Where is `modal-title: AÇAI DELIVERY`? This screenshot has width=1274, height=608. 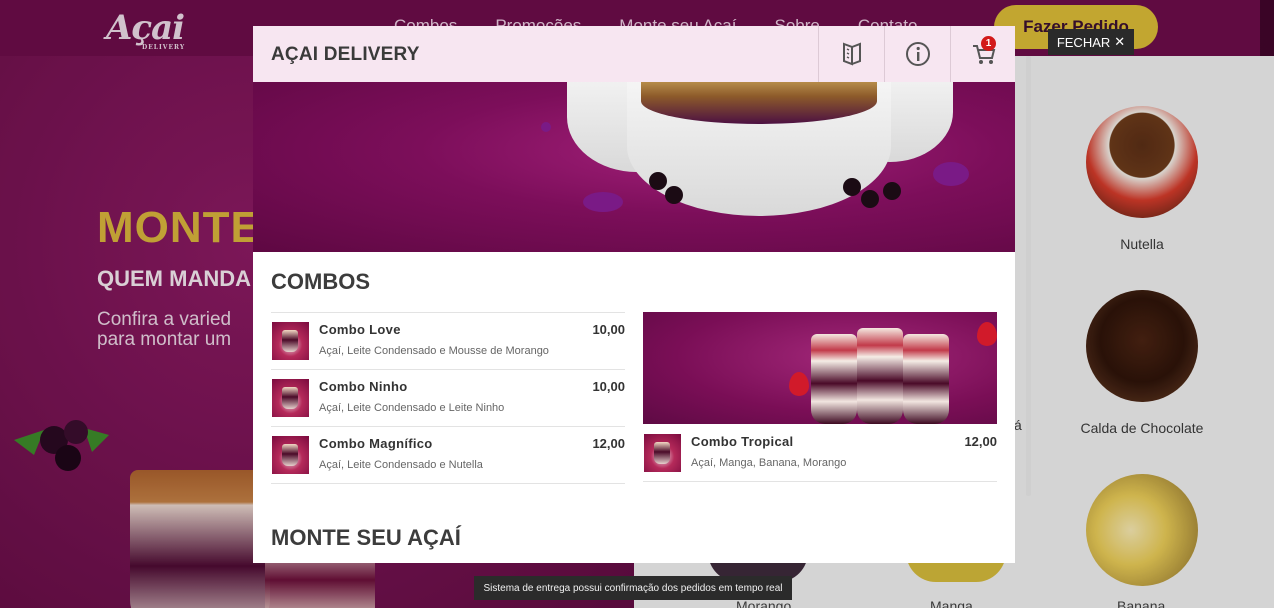
modal-title: AÇAI DELIVERY is located at coordinates (345, 54).